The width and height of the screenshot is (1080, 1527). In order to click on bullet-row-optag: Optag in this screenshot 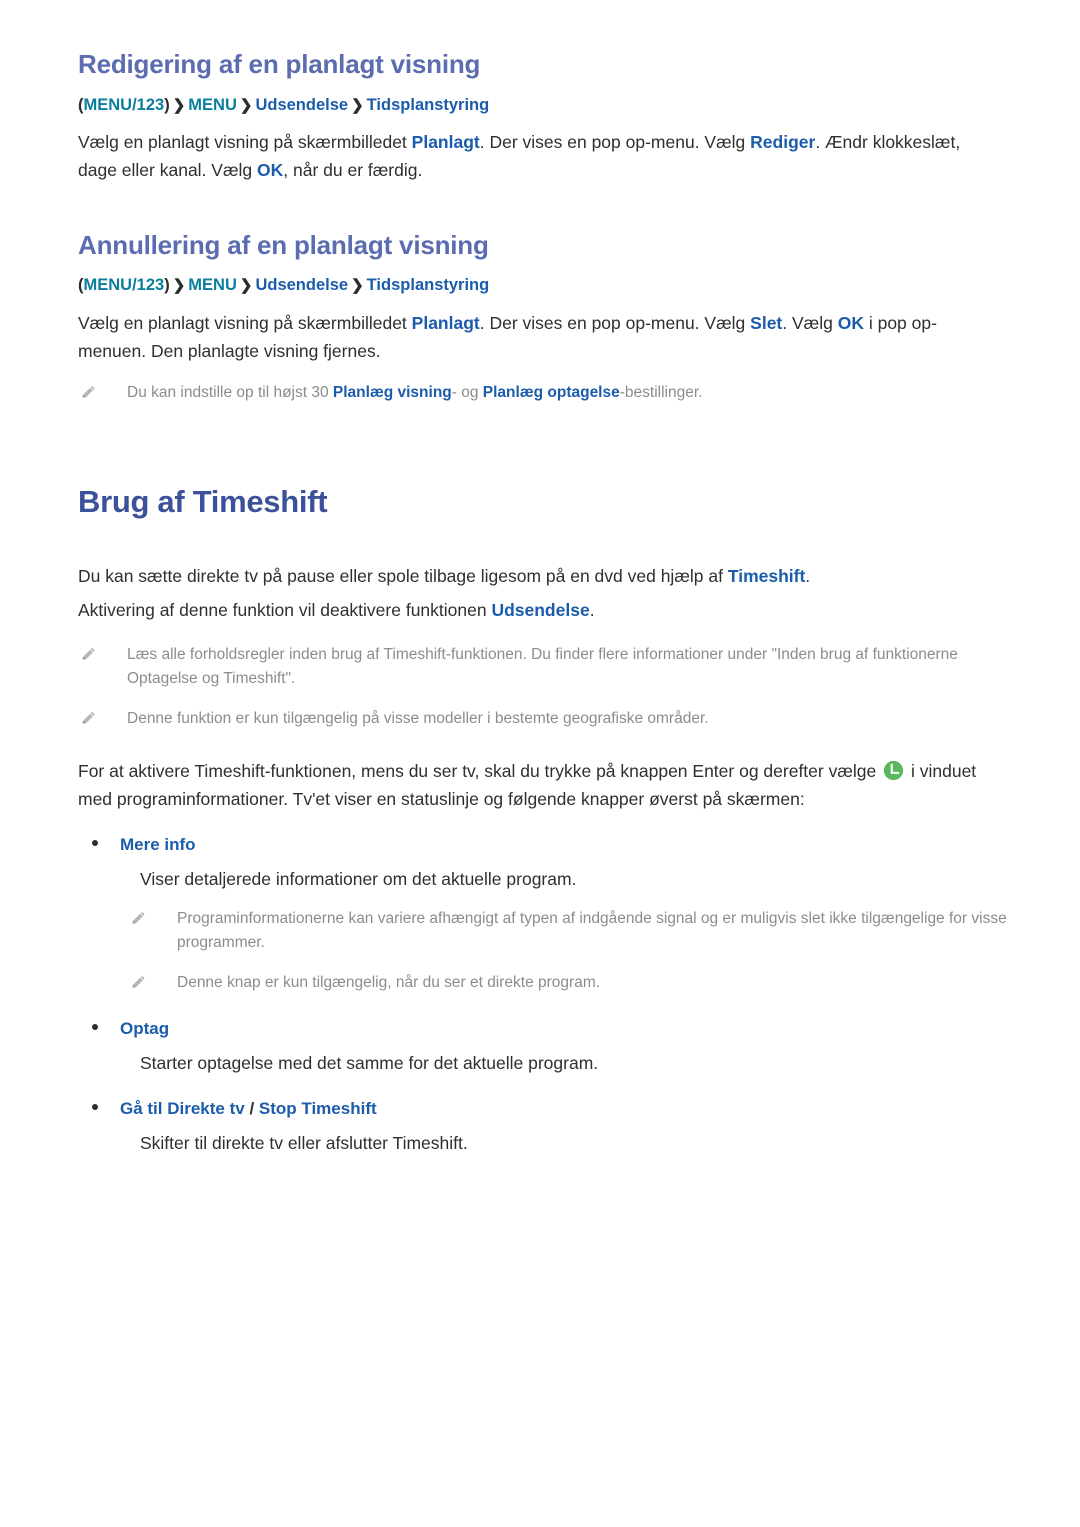, I will do `click(549, 1029)`.